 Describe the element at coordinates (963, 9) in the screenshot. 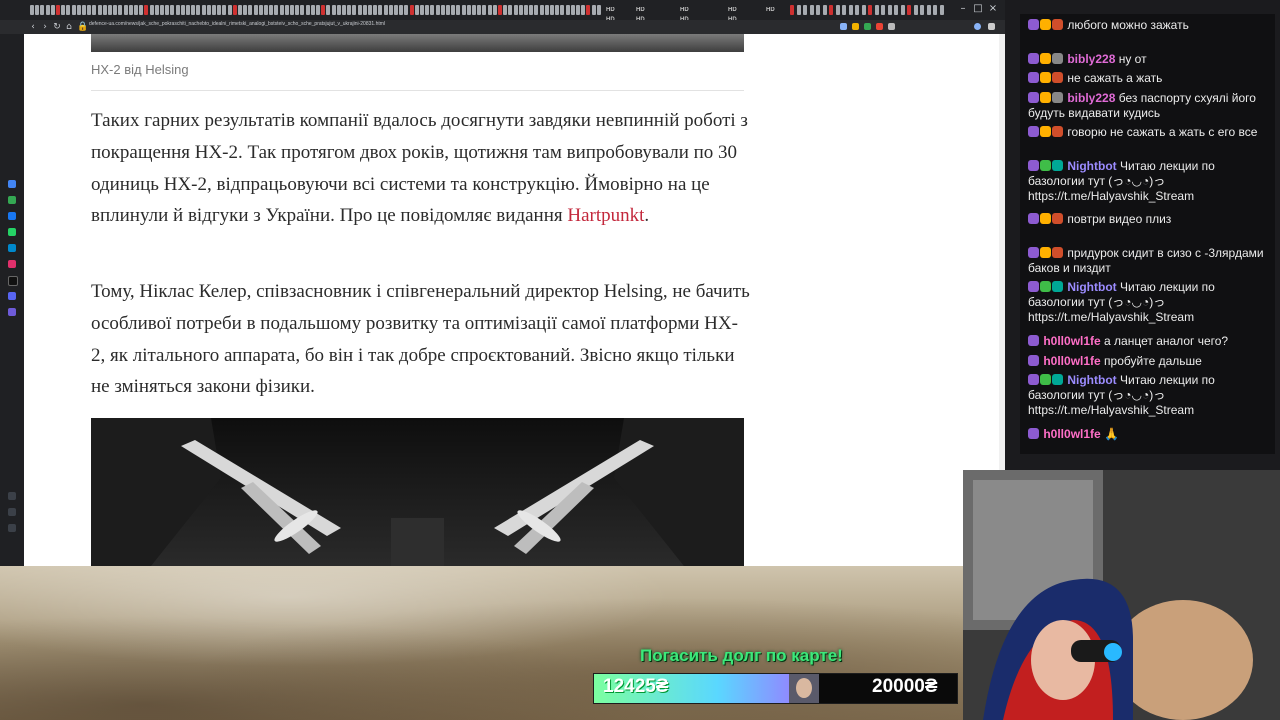

I see `minimize-button: –` at that location.